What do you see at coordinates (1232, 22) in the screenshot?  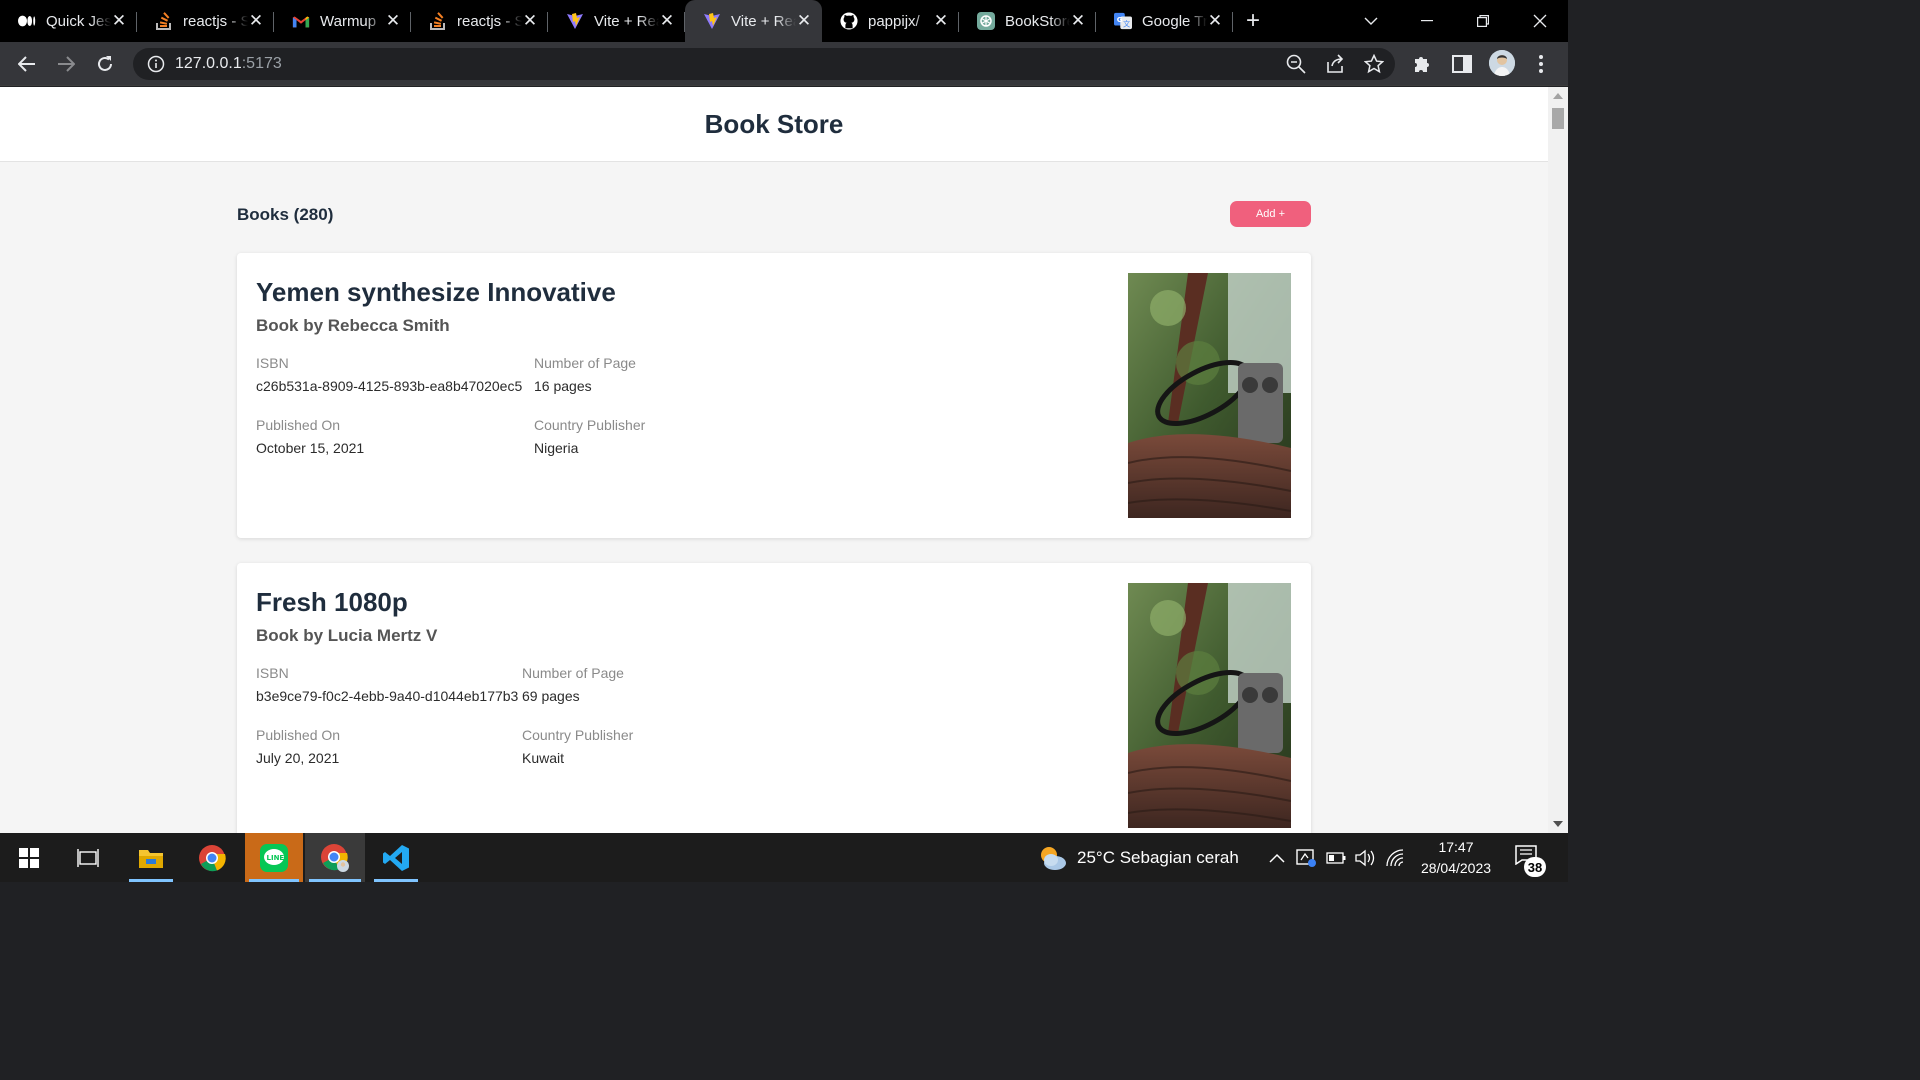 I see `tab-divider` at bounding box center [1232, 22].